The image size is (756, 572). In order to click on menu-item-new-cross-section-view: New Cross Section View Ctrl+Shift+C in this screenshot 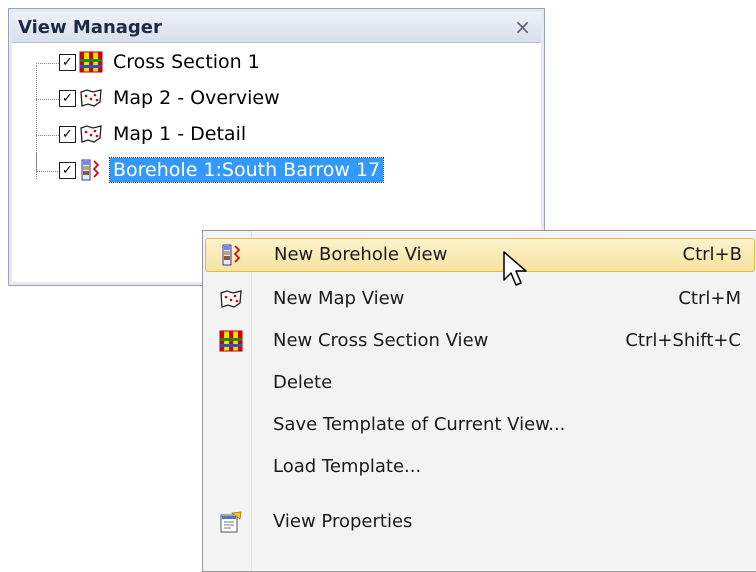, I will do `click(479, 341)`.